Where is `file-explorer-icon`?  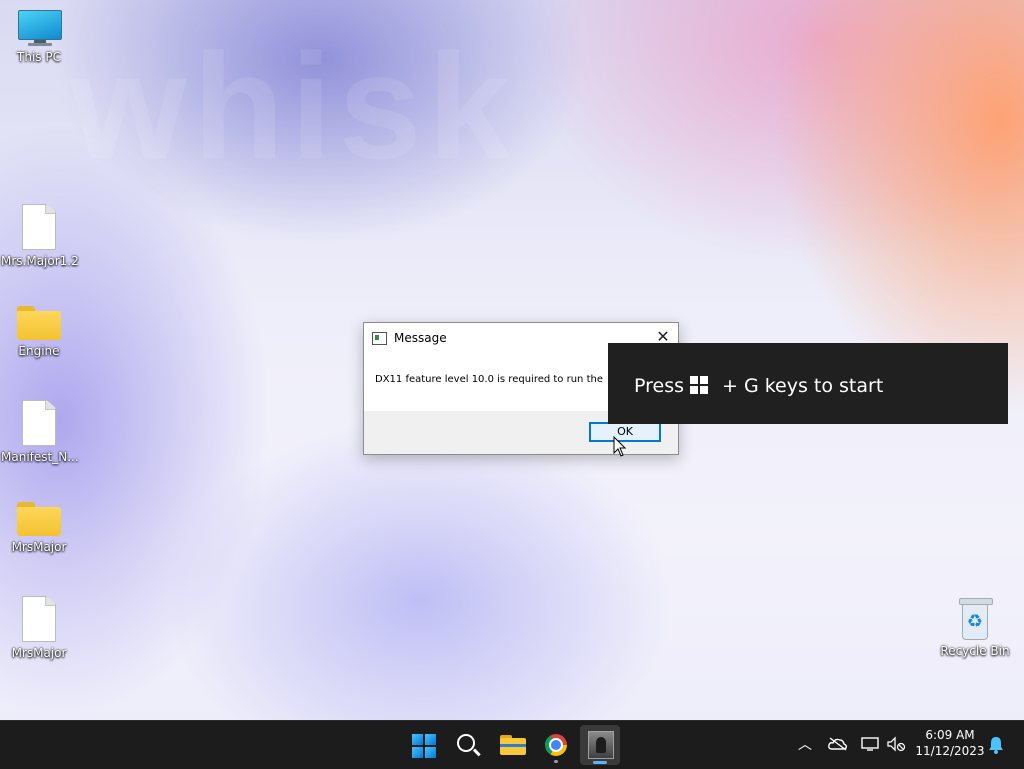
file-explorer-icon is located at coordinates (513, 745).